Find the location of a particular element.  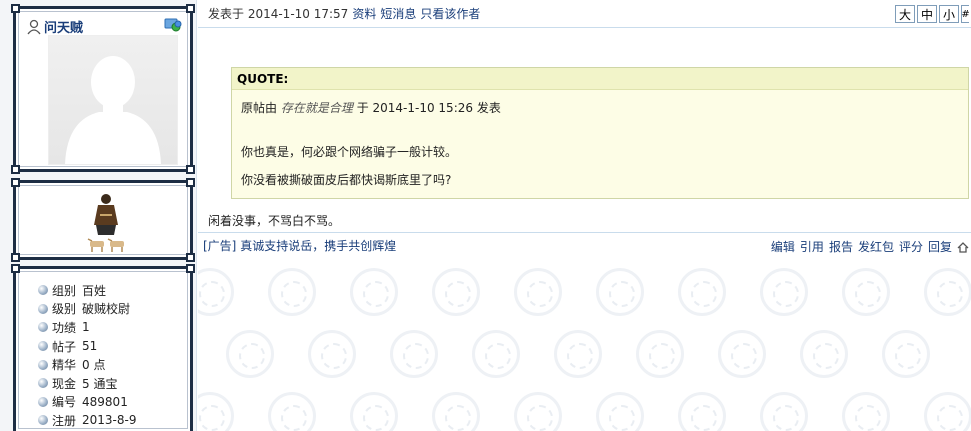

stat-level: 级别 破贼校尉 is located at coordinates (87, 309).